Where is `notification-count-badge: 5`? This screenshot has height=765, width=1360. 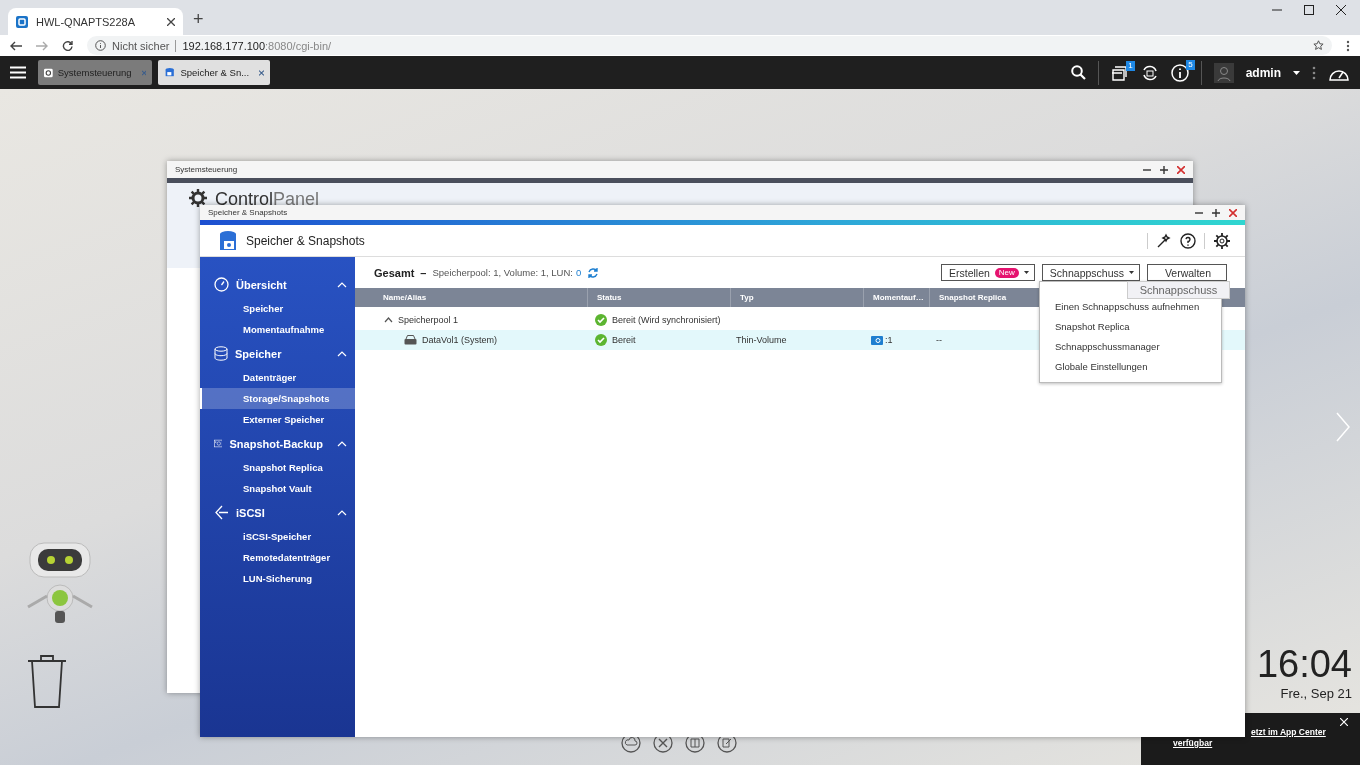 notification-count-badge: 5 is located at coordinates (1190, 64).